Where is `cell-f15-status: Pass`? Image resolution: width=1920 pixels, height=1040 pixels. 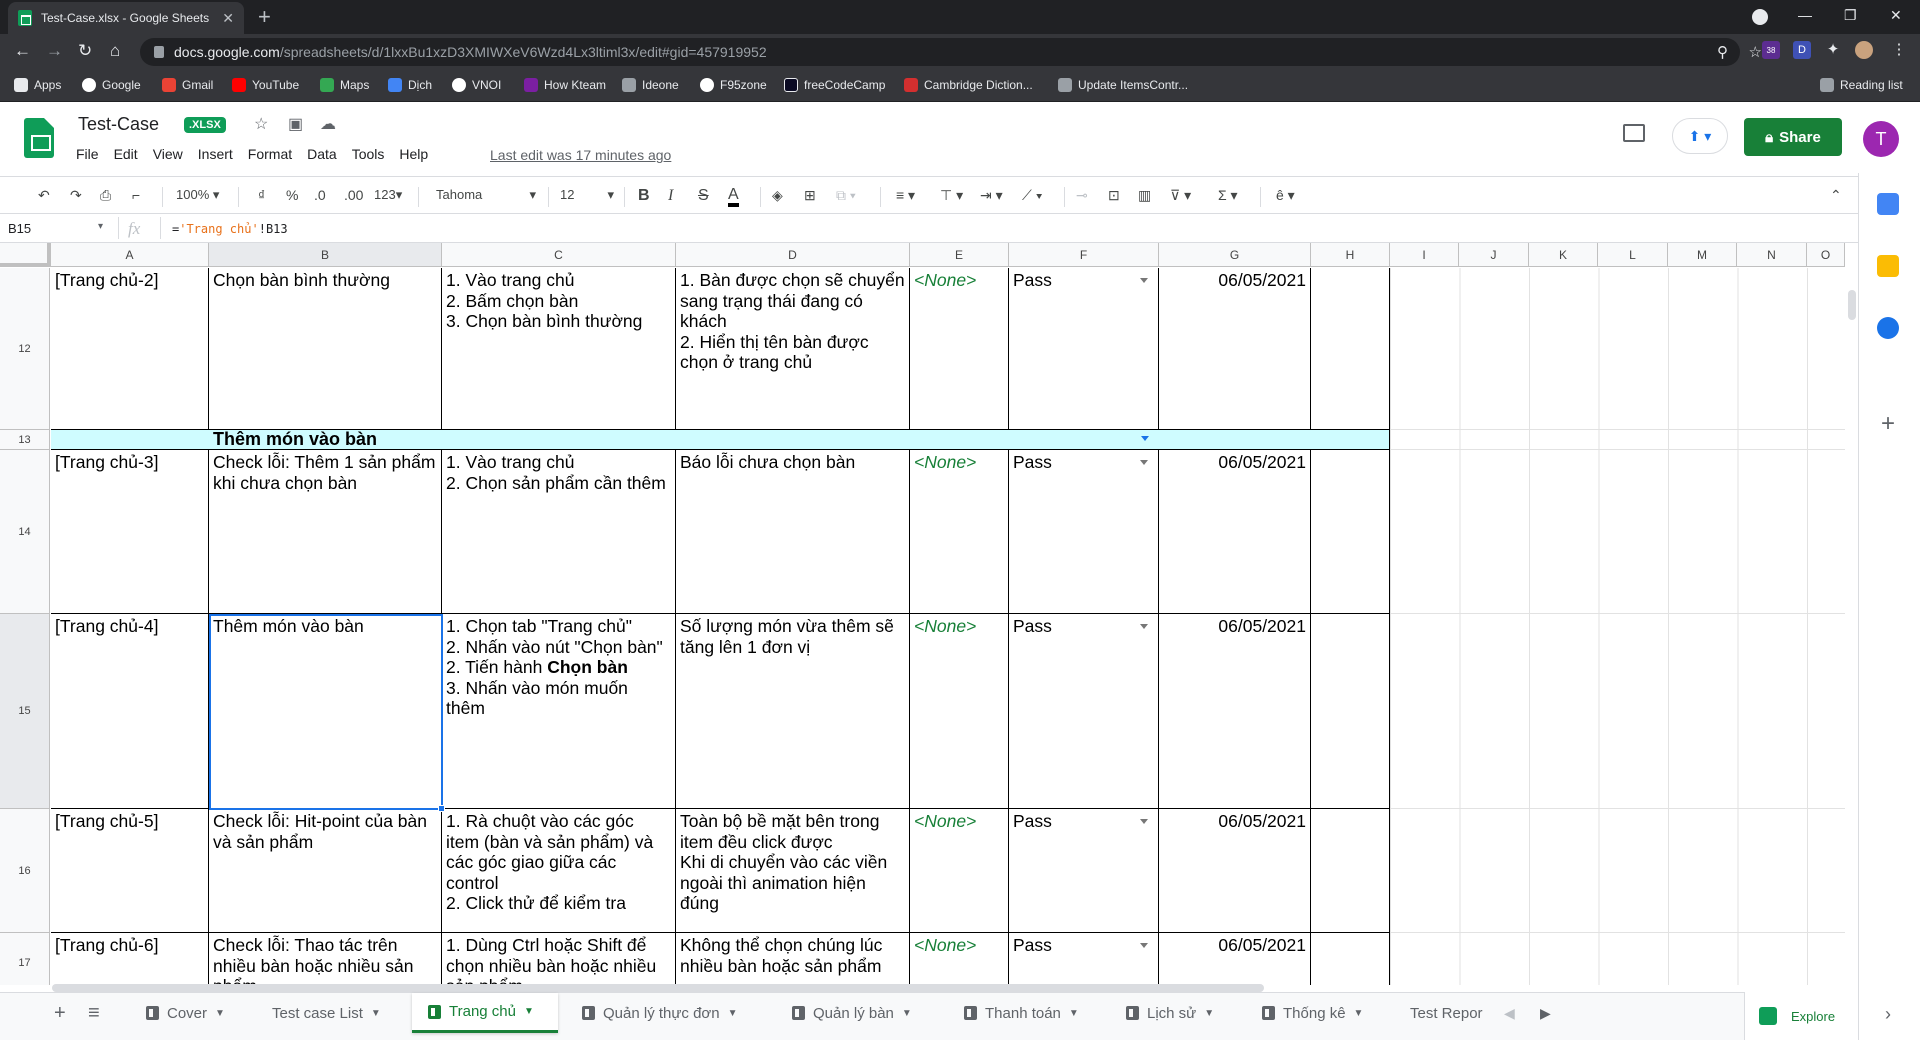
cell-f15-status: Pass is located at coordinates (1084, 711).